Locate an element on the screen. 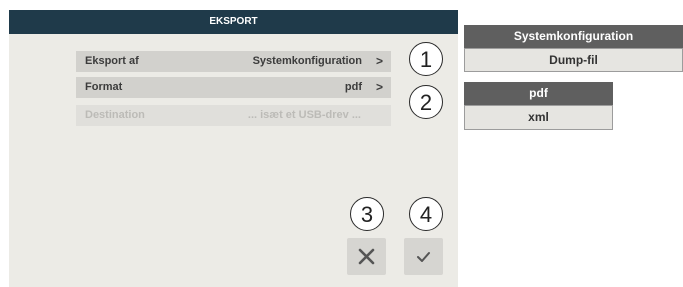 This screenshot has width=683, height=287. export-of-row: Eksport af Systemkonfiguration > is located at coordinates (233, 61).